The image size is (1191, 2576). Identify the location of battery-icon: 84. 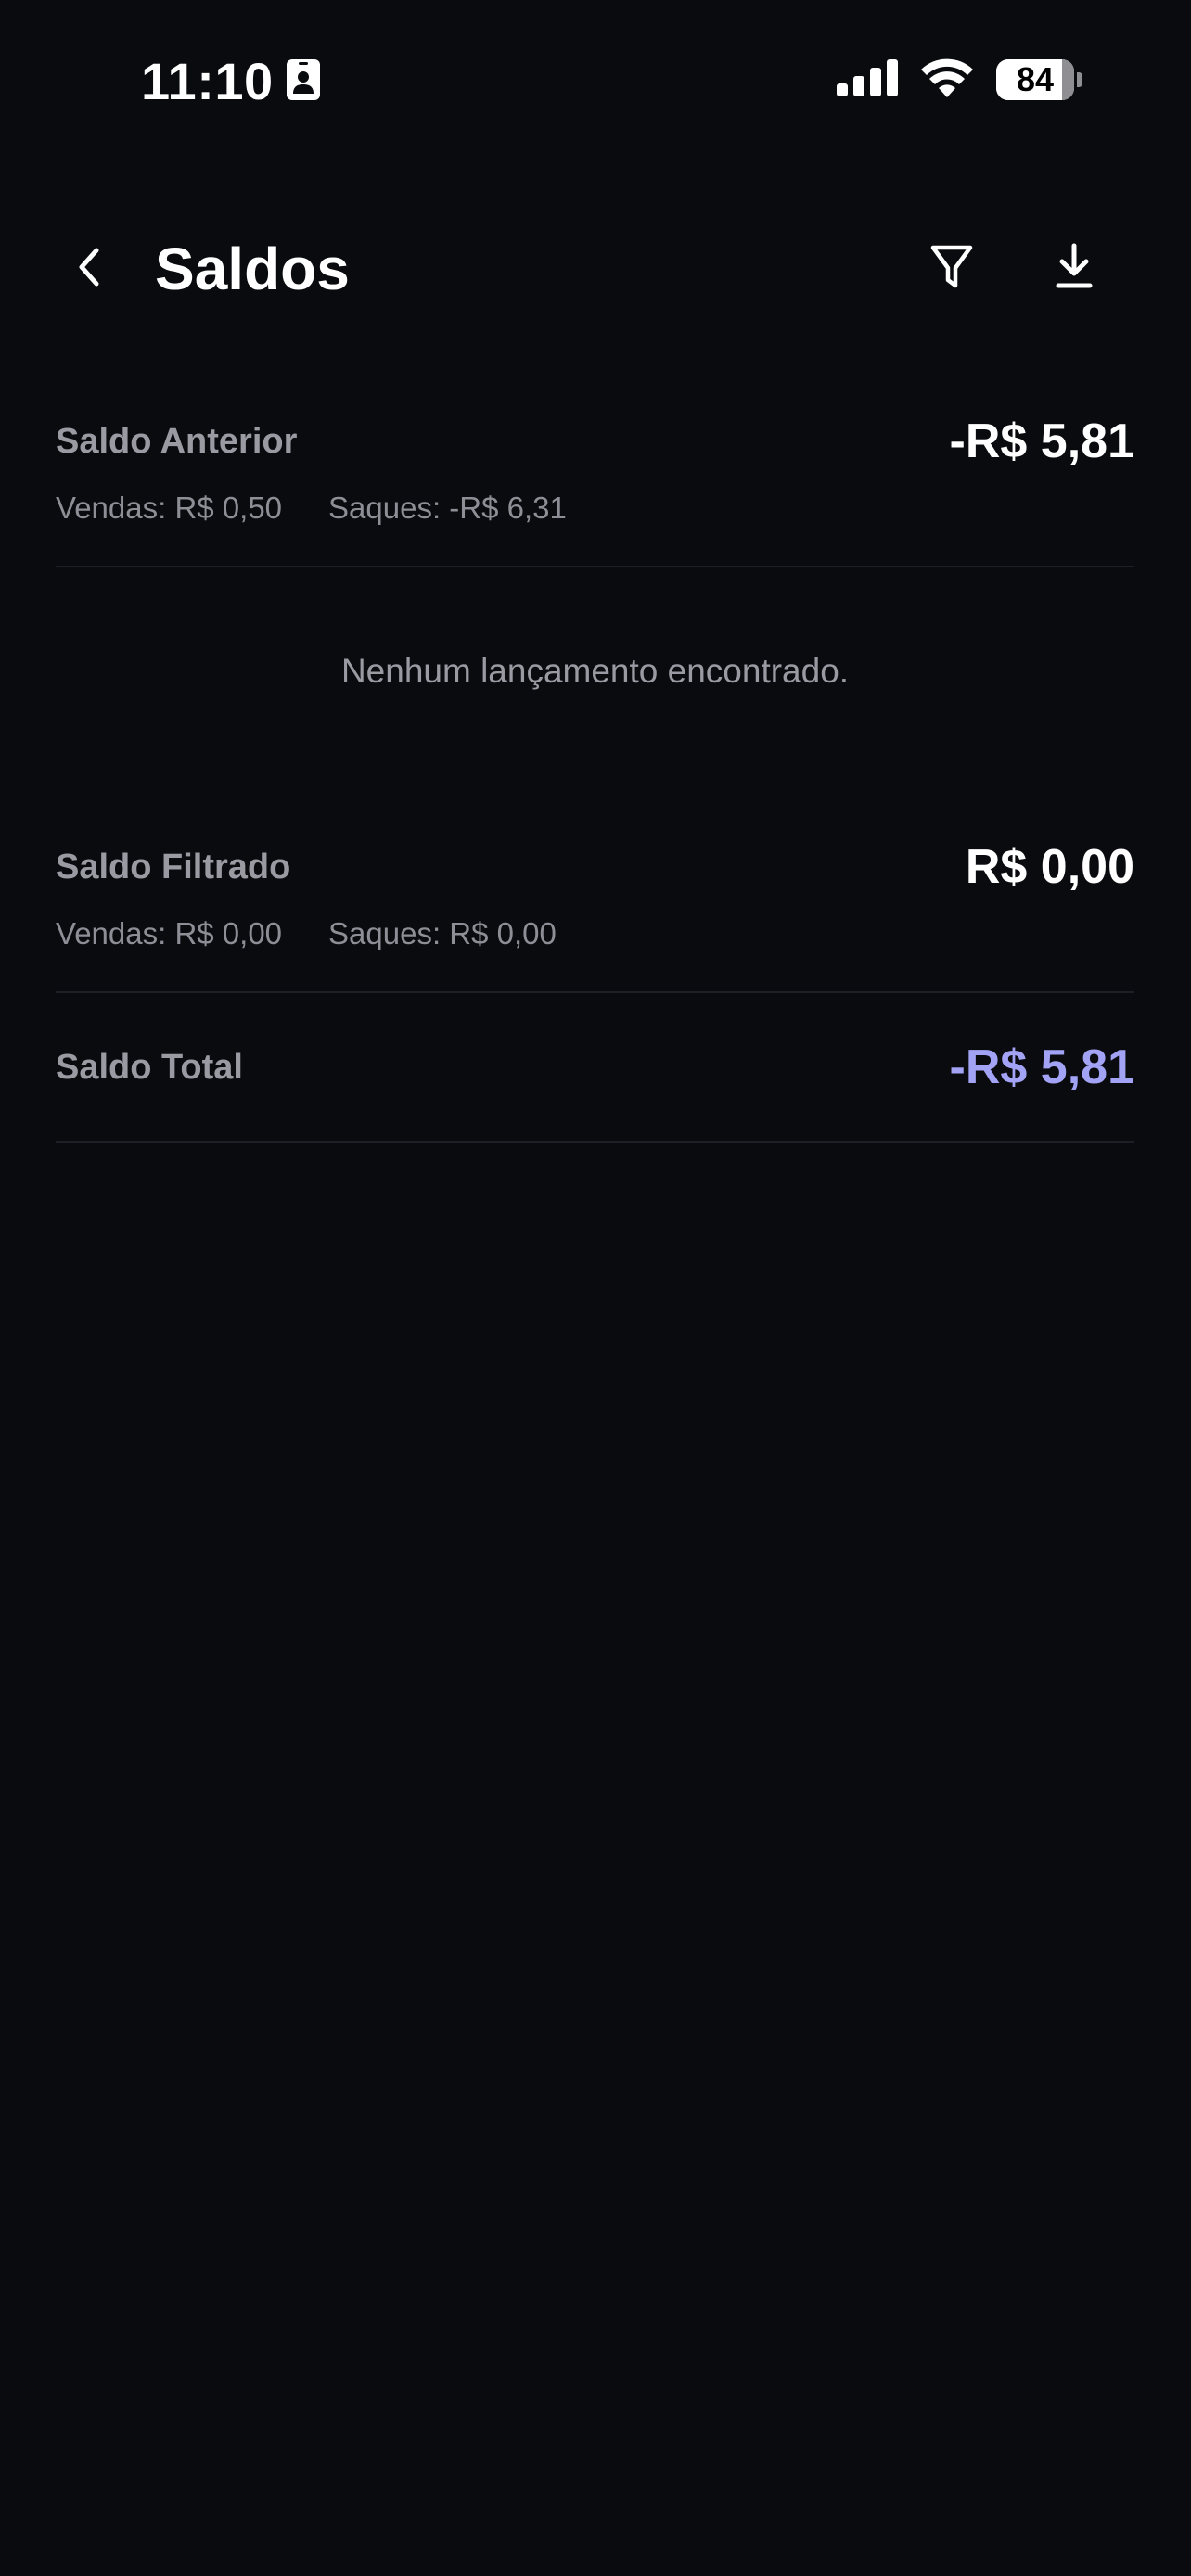
(1039, 79).